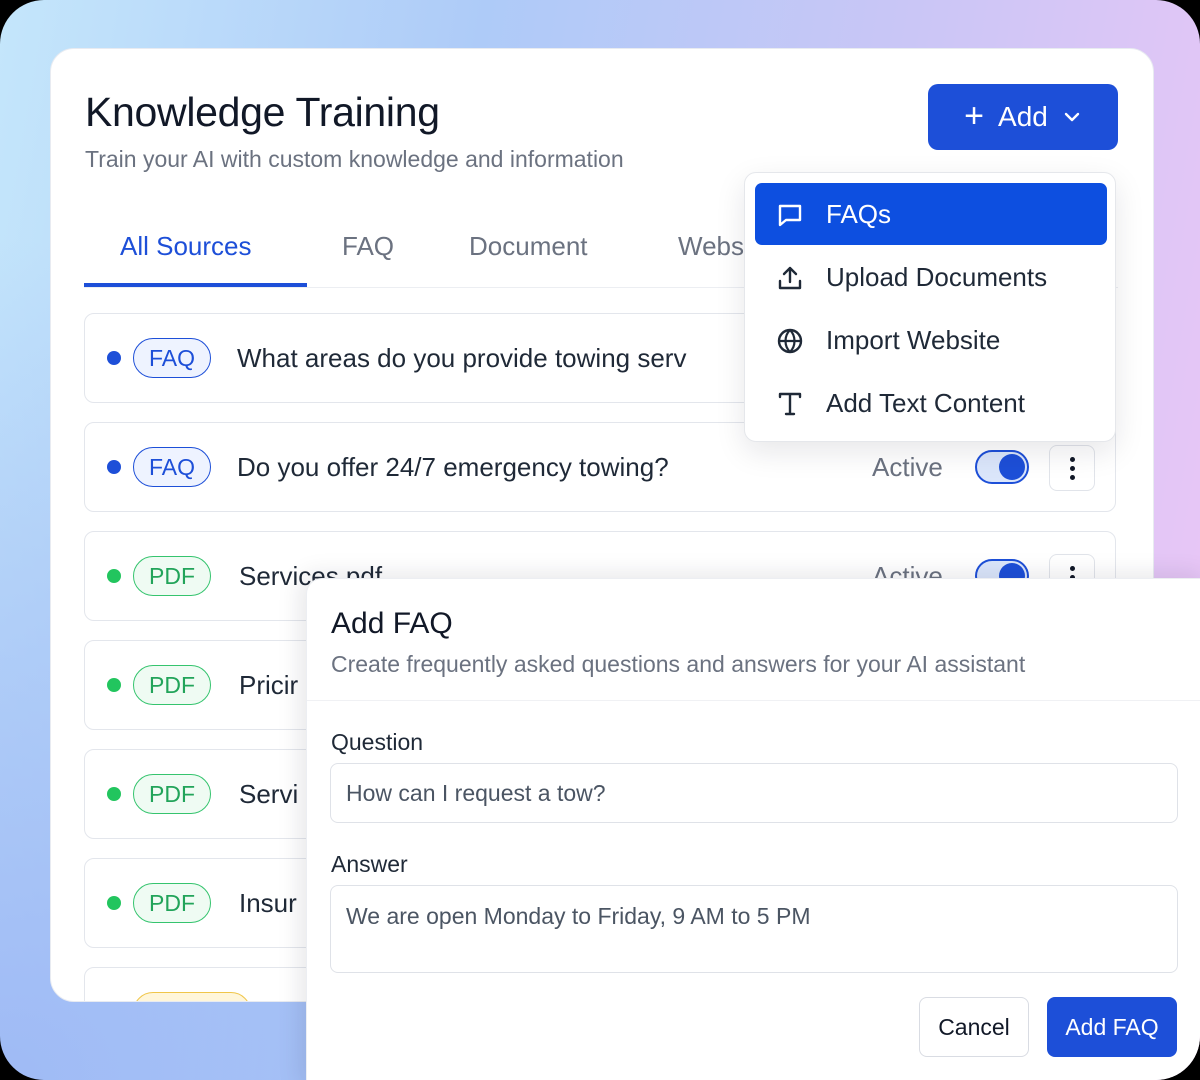 This screenshot has width=1200, height=1080. Describe the element at coordinates (790, 404) in the screenshot. I see `text-type-icon` at that location.